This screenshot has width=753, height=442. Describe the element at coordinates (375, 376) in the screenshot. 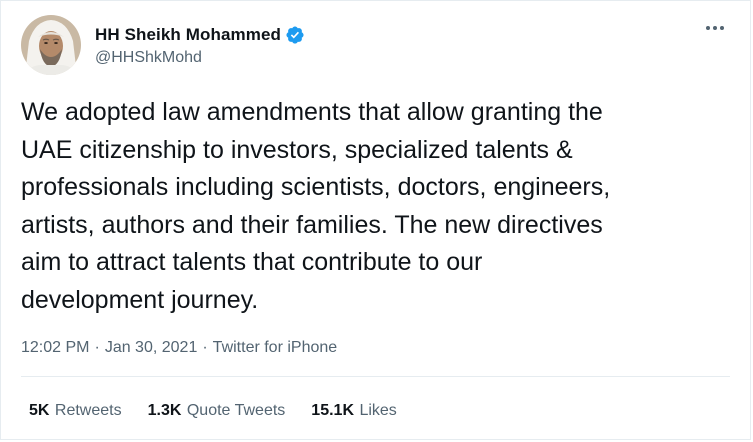

I see `divider` at that location.